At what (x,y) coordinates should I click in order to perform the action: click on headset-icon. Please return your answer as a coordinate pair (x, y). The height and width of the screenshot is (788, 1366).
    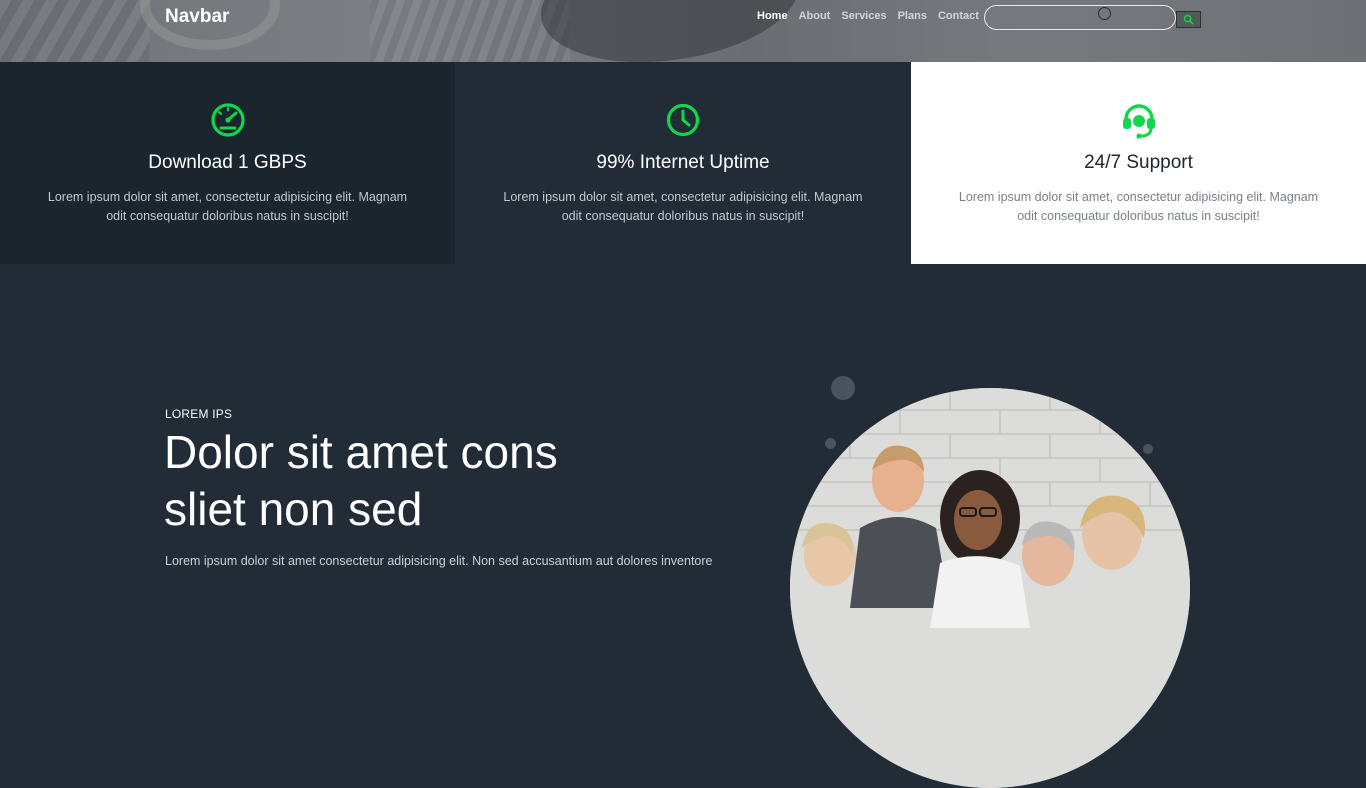
    Looking at the image, I should click on (1138, 121).